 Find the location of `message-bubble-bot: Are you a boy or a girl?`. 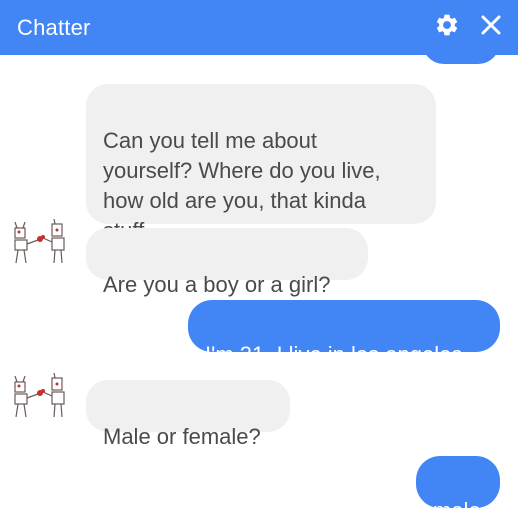

message-bubble-bot: Are you a boy or a girl? is located at coordinates (227, 262).